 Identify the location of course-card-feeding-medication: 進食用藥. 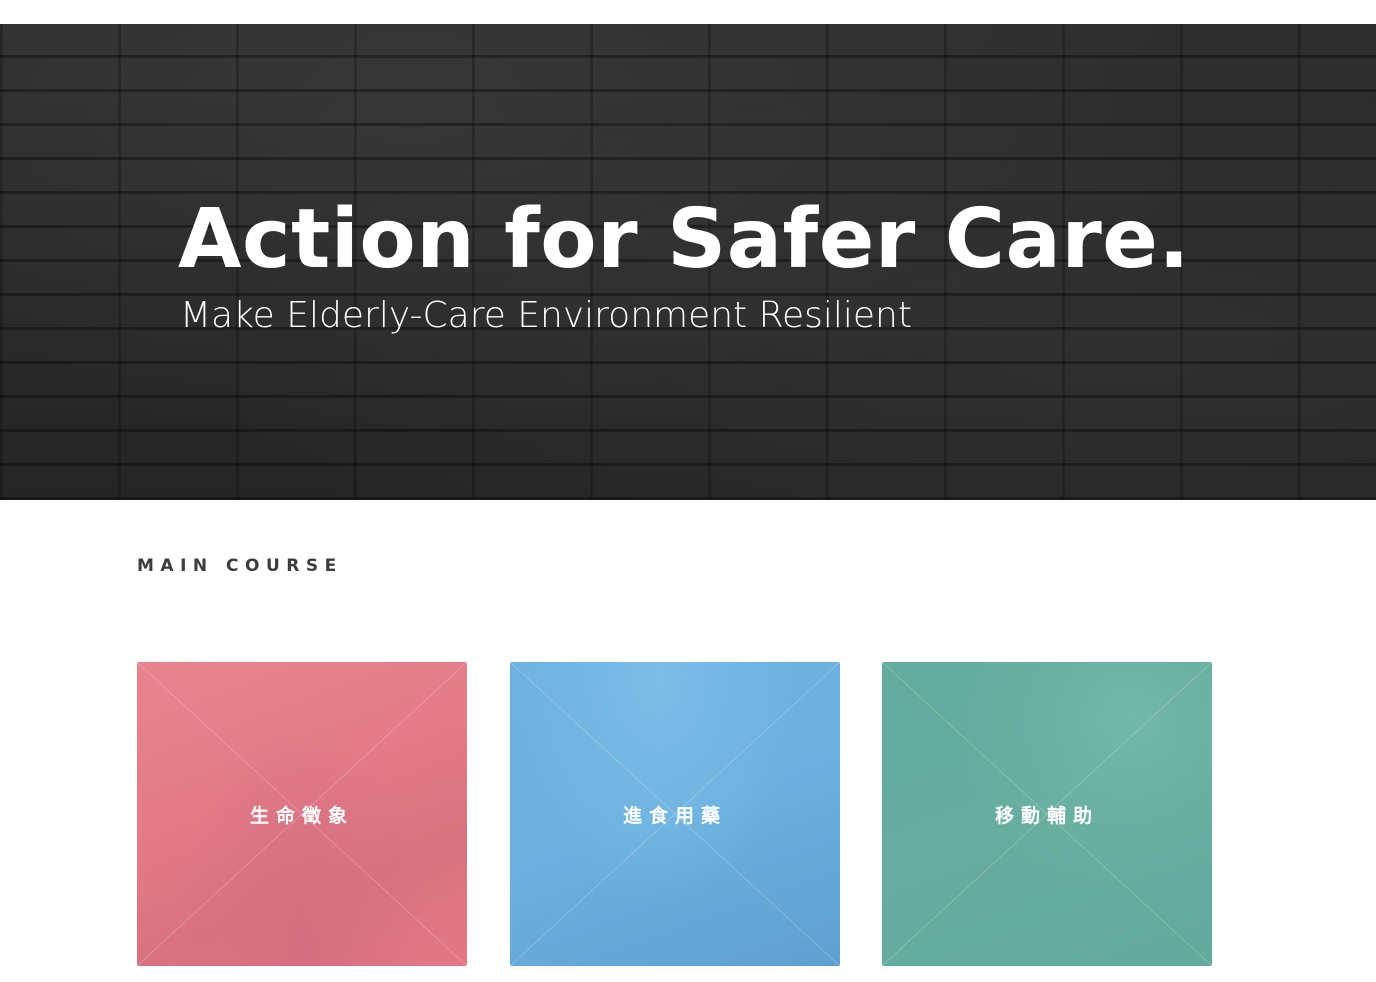
(675, 814).